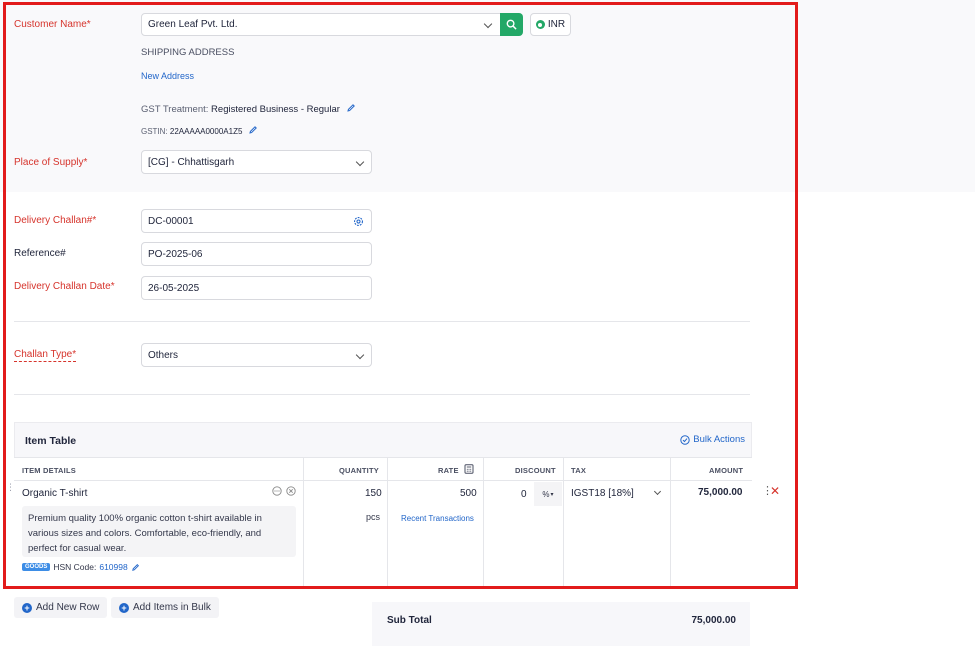 This screenshot has width=975, height=648. Describe the element at coordinates (714, 620) in the screenshot. I see `sub-total-value: 75,000.00` at that location.